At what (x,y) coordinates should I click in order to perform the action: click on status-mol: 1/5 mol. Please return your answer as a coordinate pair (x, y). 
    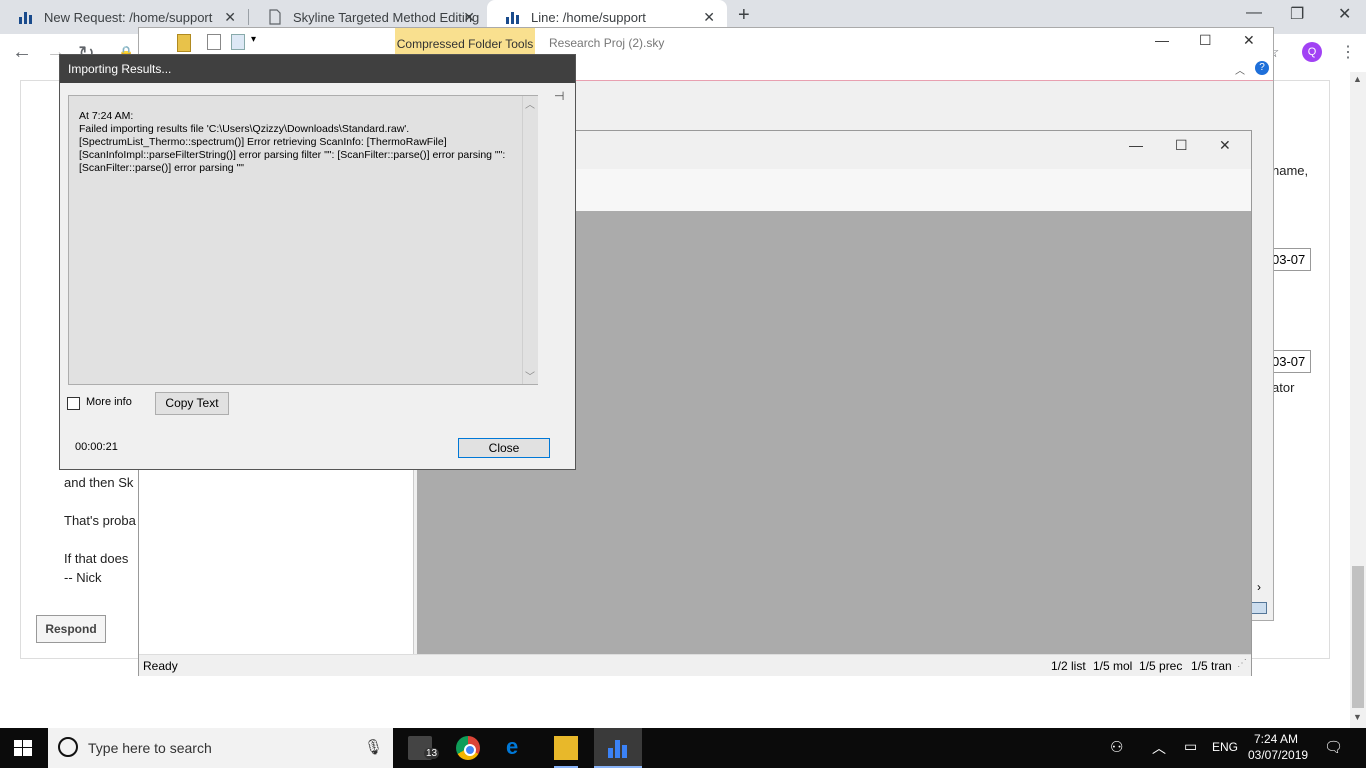
    Looking at the image, I should click on (1113, 666).